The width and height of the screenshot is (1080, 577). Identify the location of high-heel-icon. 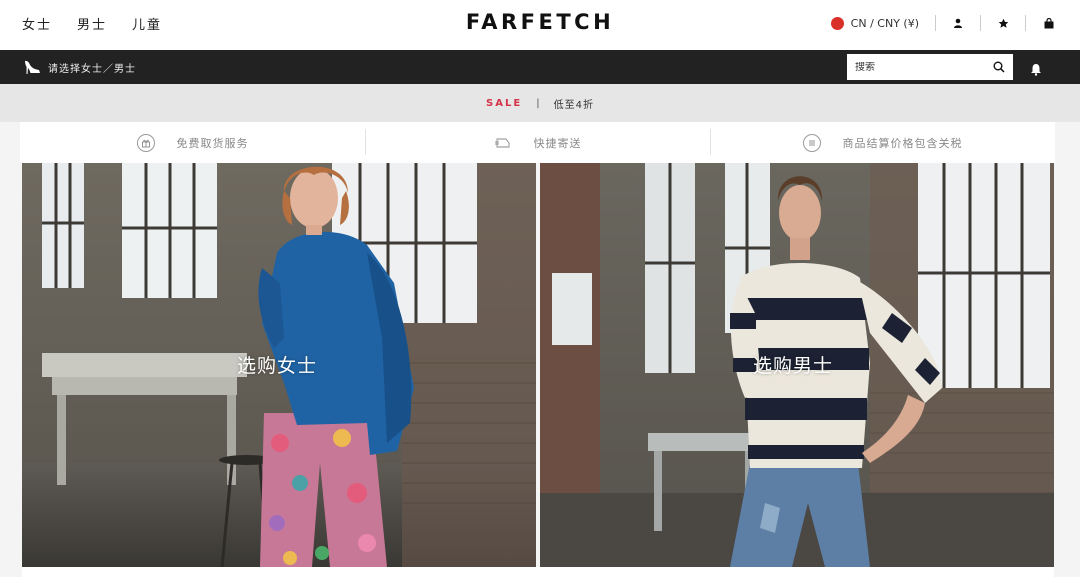
(32, 67).